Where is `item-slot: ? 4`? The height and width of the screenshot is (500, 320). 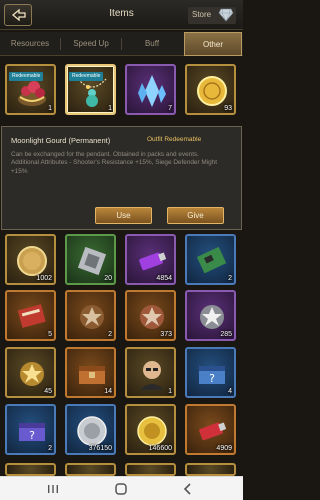
item-slot: ? 4 is located at coordinates (210, 372).